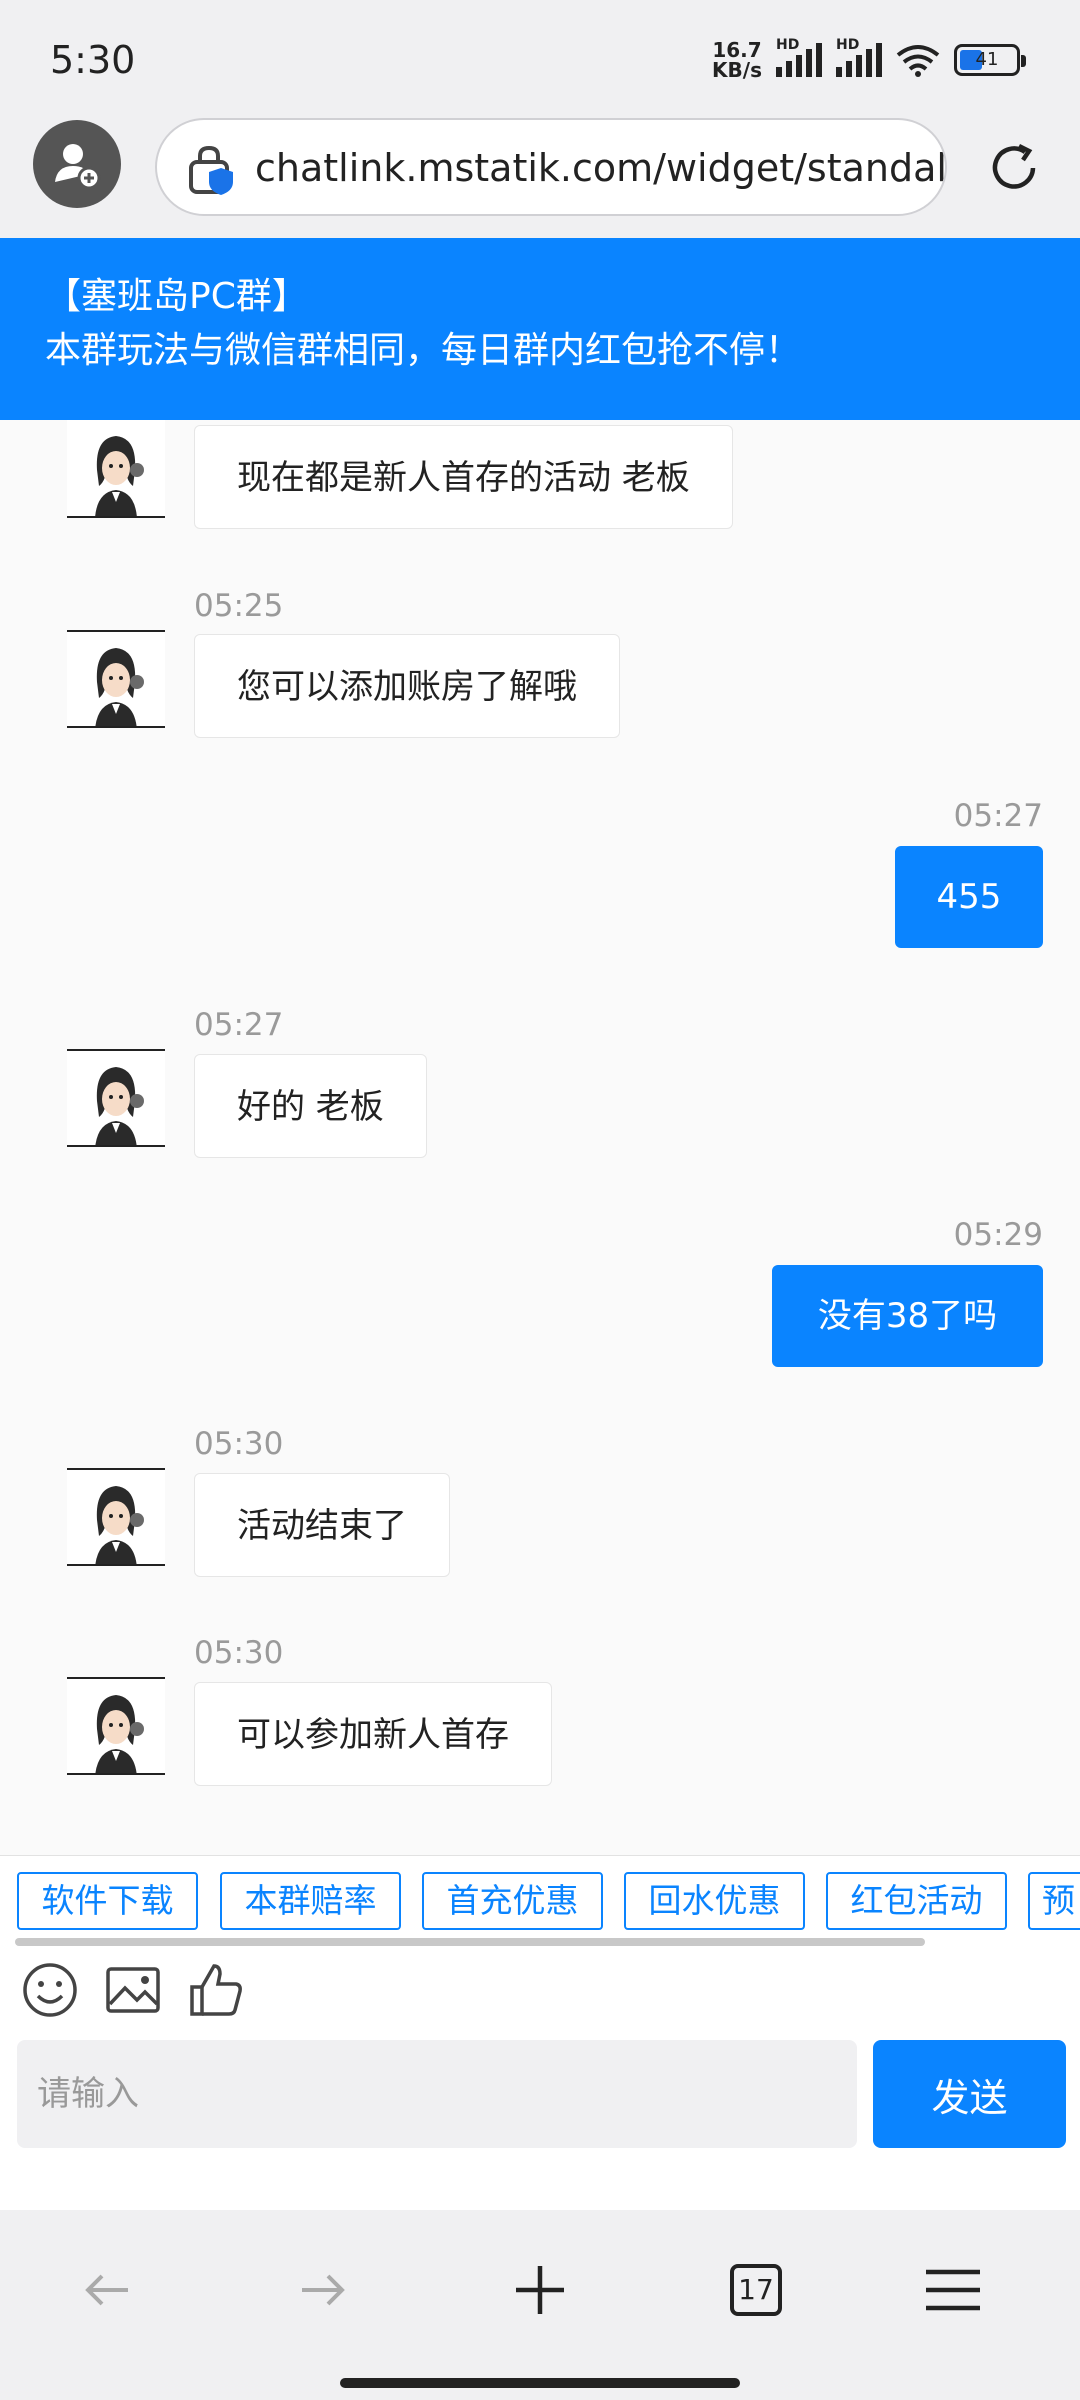 The image size is (1080, 2400). I want to click on tabs-count: 17, so click(756, 2290).